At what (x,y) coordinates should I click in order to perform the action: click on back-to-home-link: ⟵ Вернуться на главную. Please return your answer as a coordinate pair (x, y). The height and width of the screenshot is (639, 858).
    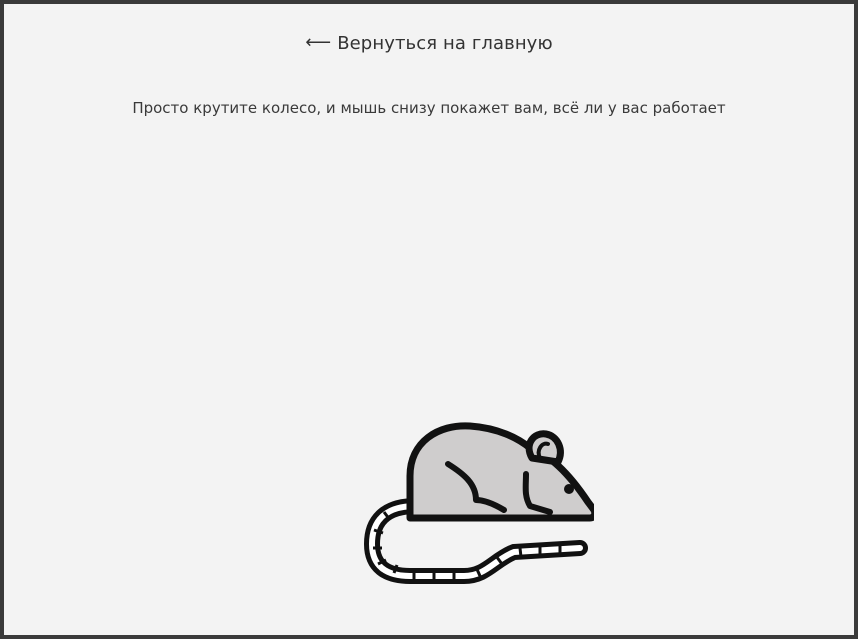
    Looking at the image, I should click on (429, 43).